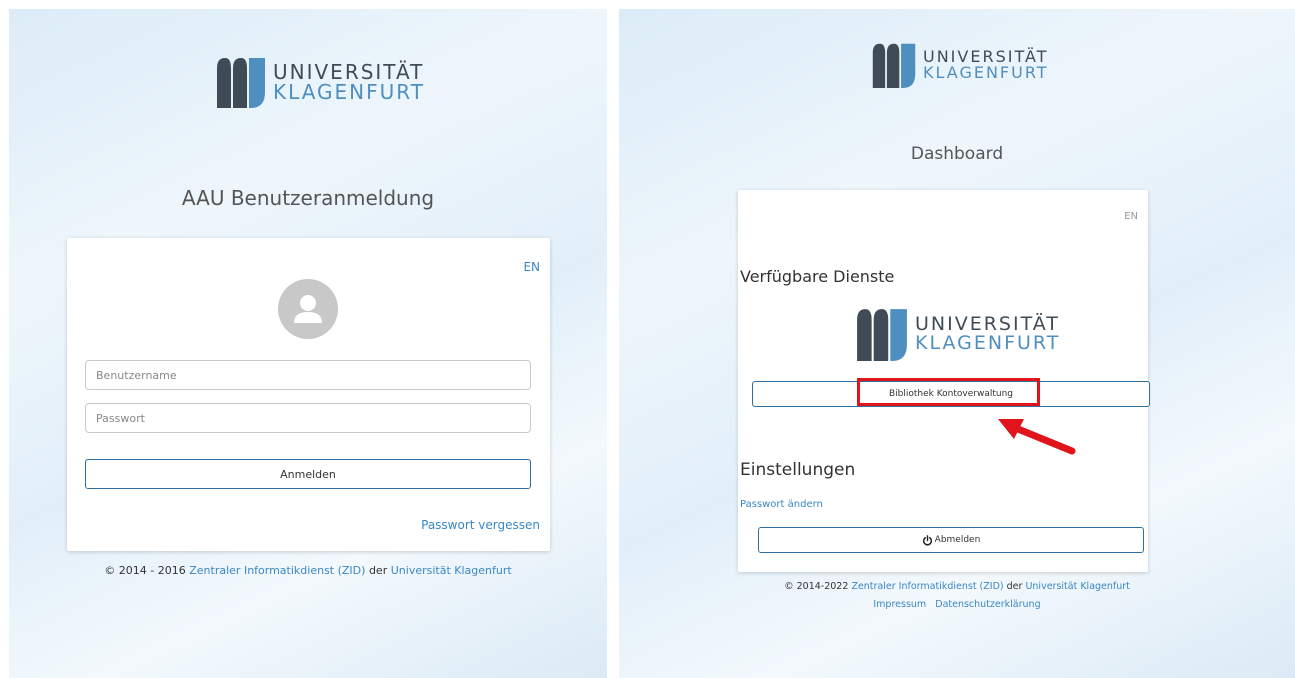  Describe the element at coordinates (308, 418) in the screenshot. I see `password-input: Passwort` at that location.